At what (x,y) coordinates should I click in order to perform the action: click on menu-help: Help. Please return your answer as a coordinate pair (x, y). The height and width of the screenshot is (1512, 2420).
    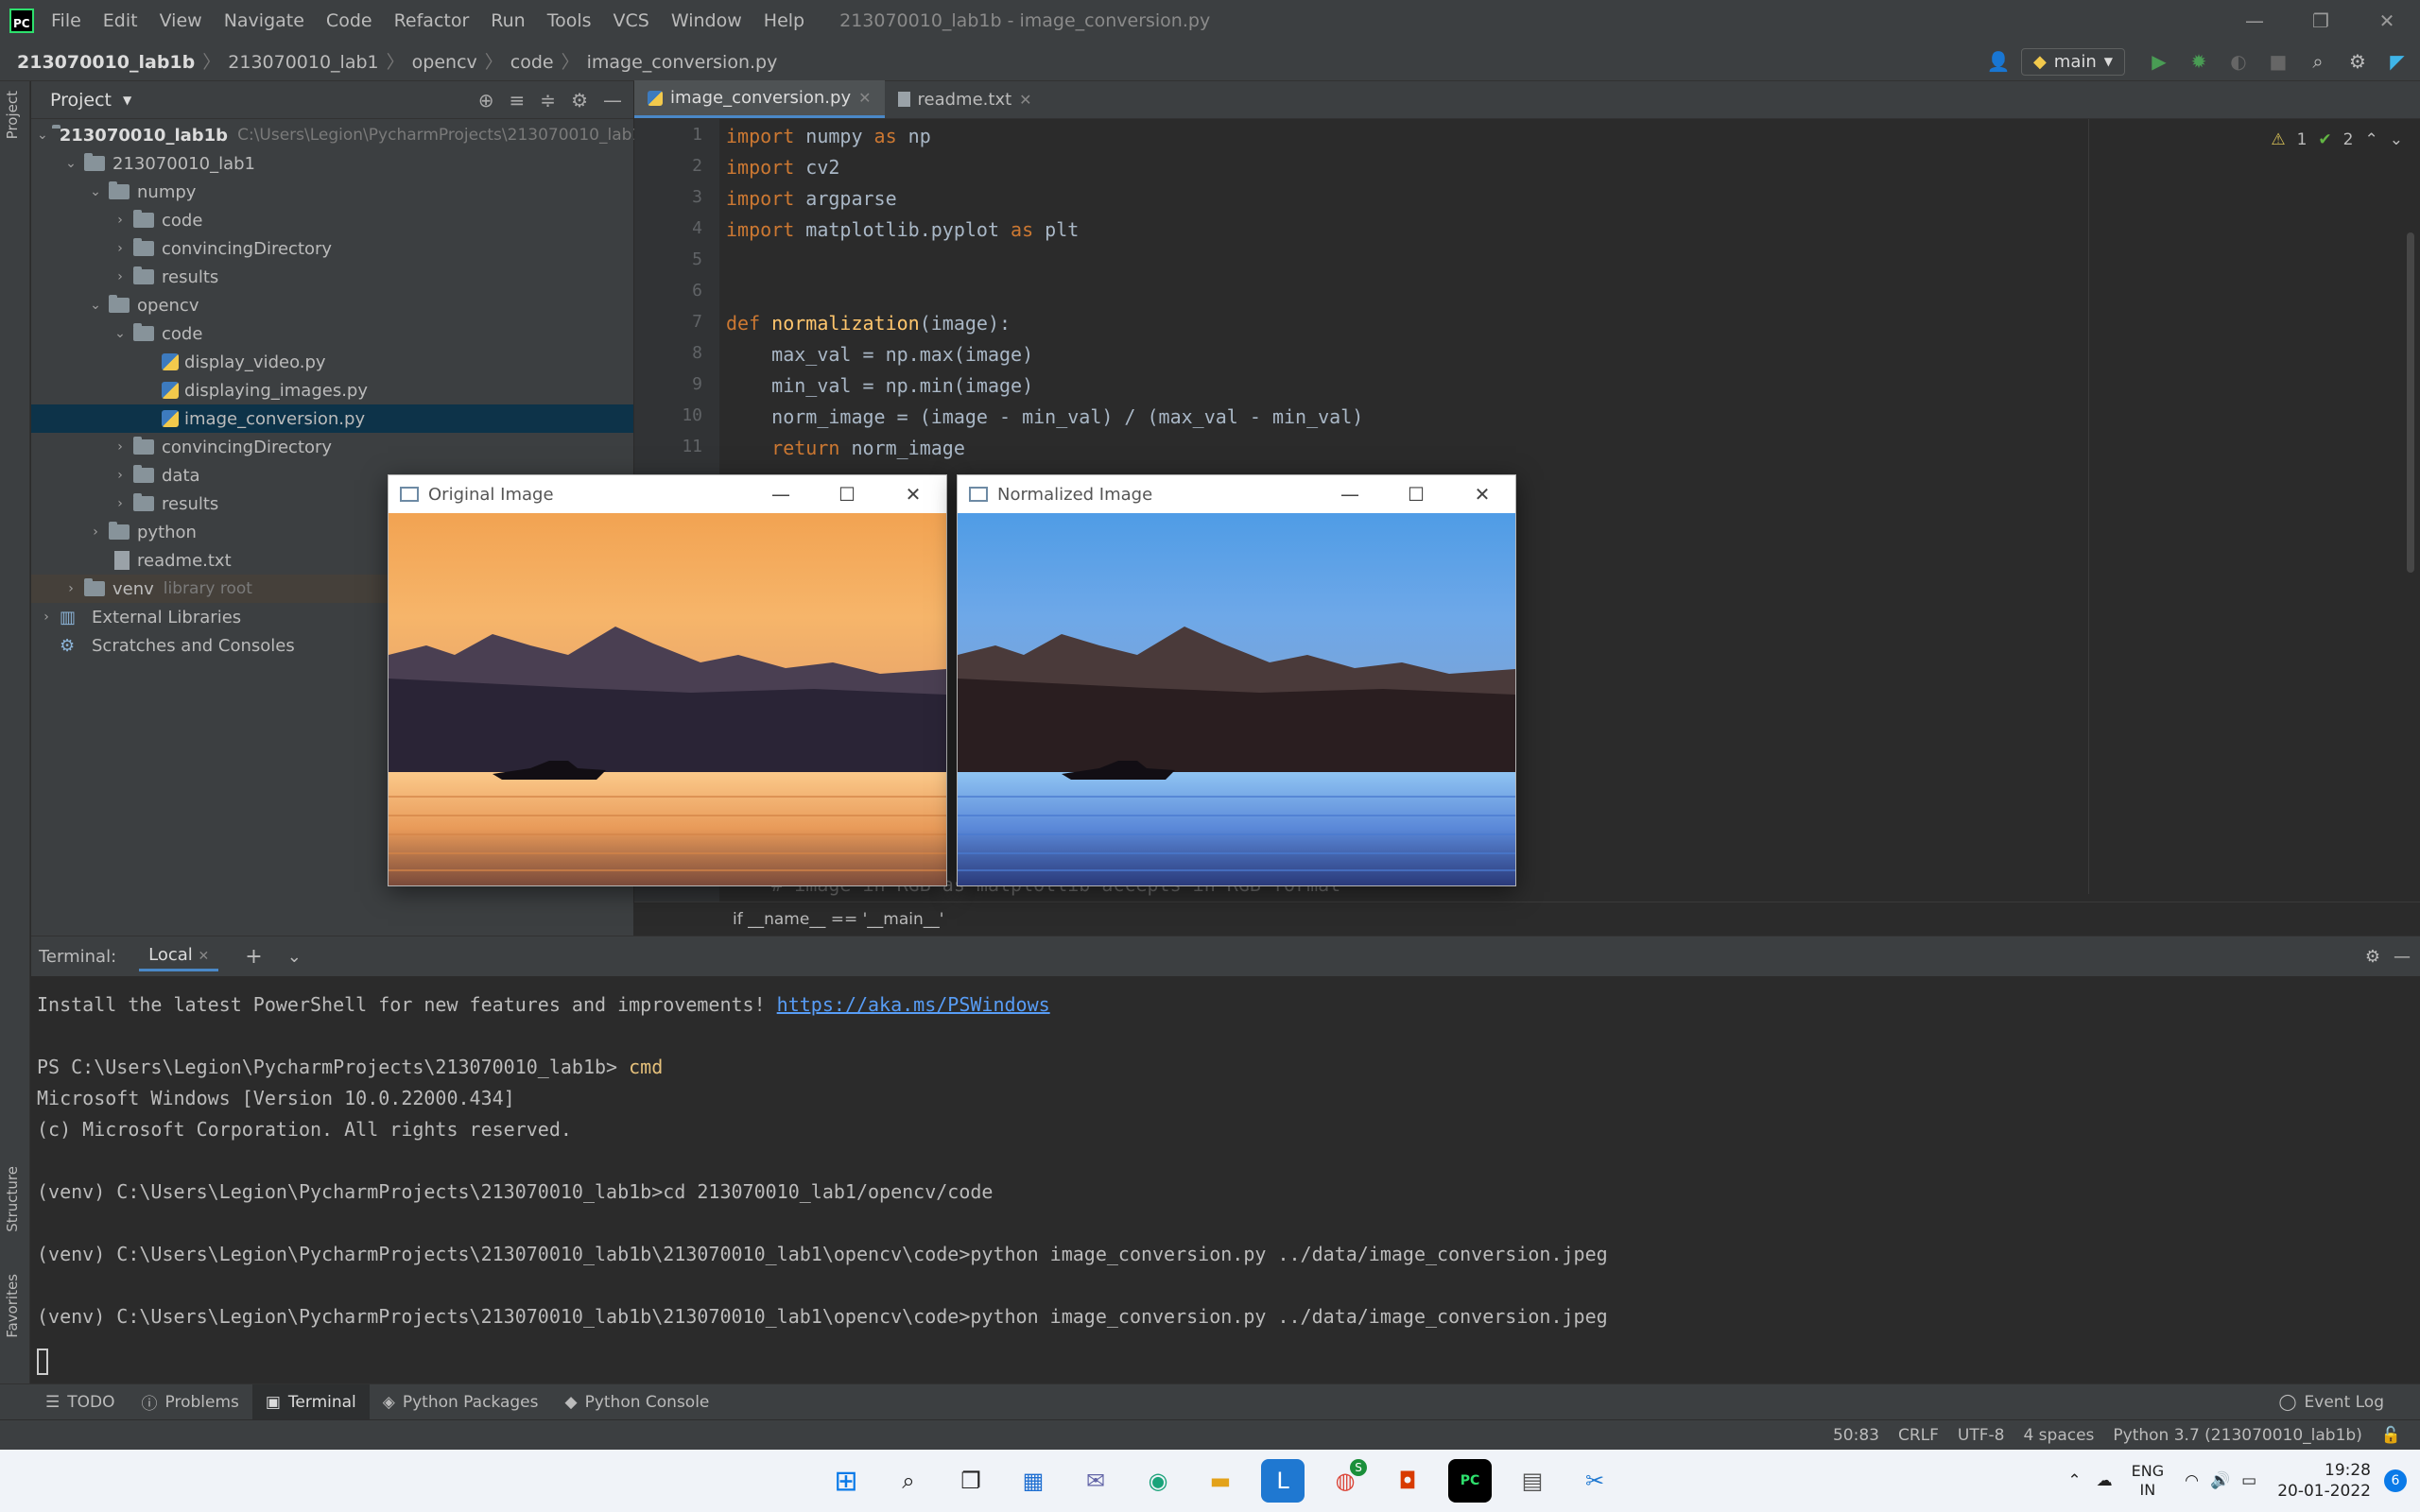
    Looking at the image, I should click on (784, 20).